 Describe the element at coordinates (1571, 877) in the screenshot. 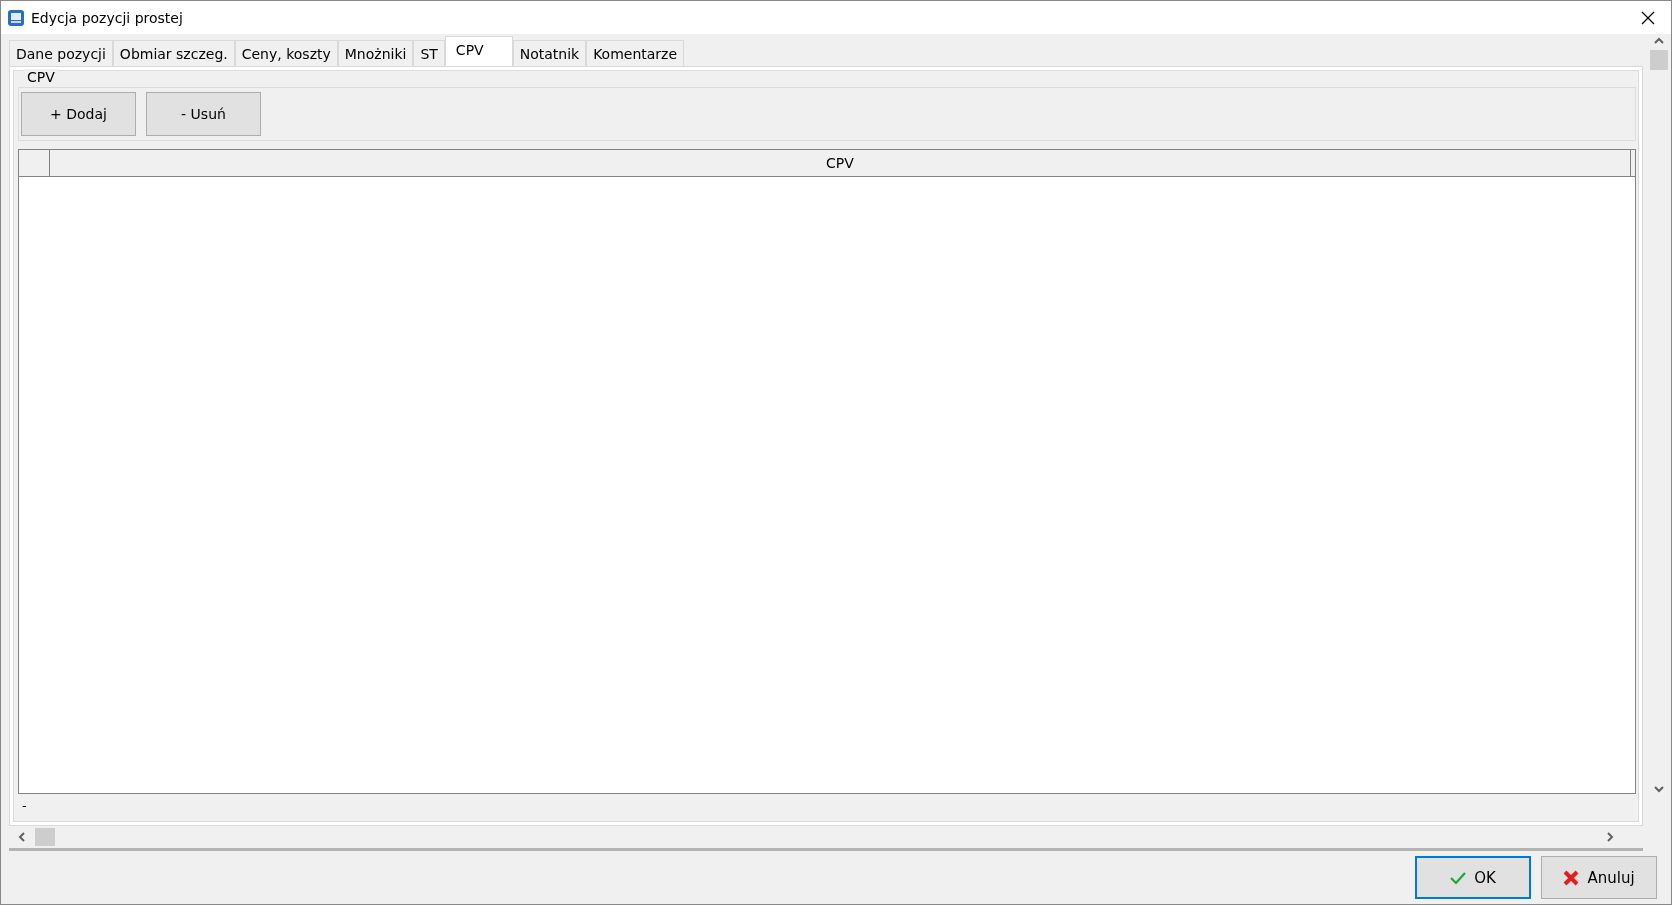

I see `cross-icon` at that location.